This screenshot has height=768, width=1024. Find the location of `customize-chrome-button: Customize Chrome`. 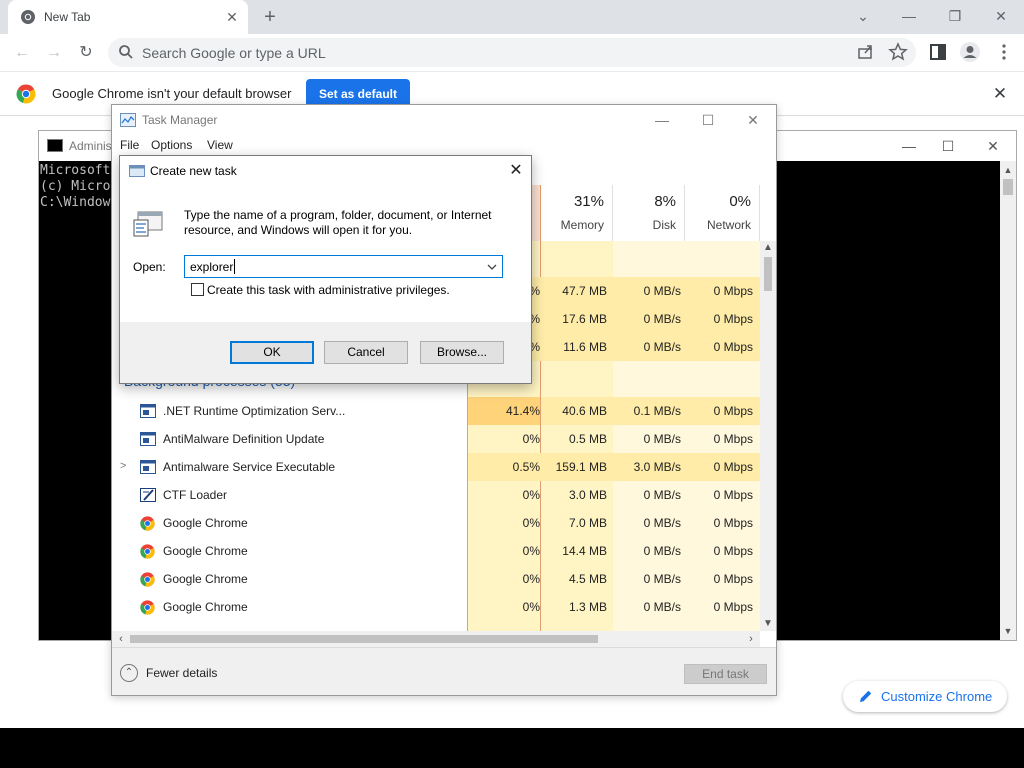

customize-chrome-button: Customize Chrome is located at coordinates (925, 696).